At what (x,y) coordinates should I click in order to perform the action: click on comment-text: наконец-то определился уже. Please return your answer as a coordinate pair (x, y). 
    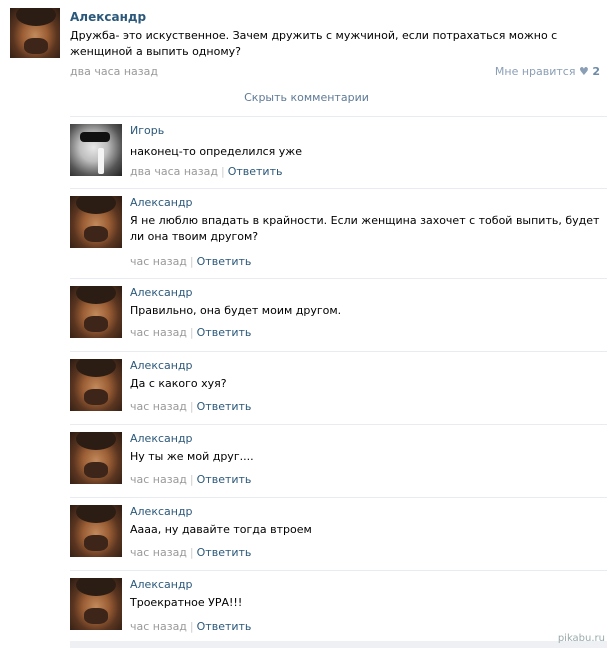
    Looking at the image, I should click on (216, 151).